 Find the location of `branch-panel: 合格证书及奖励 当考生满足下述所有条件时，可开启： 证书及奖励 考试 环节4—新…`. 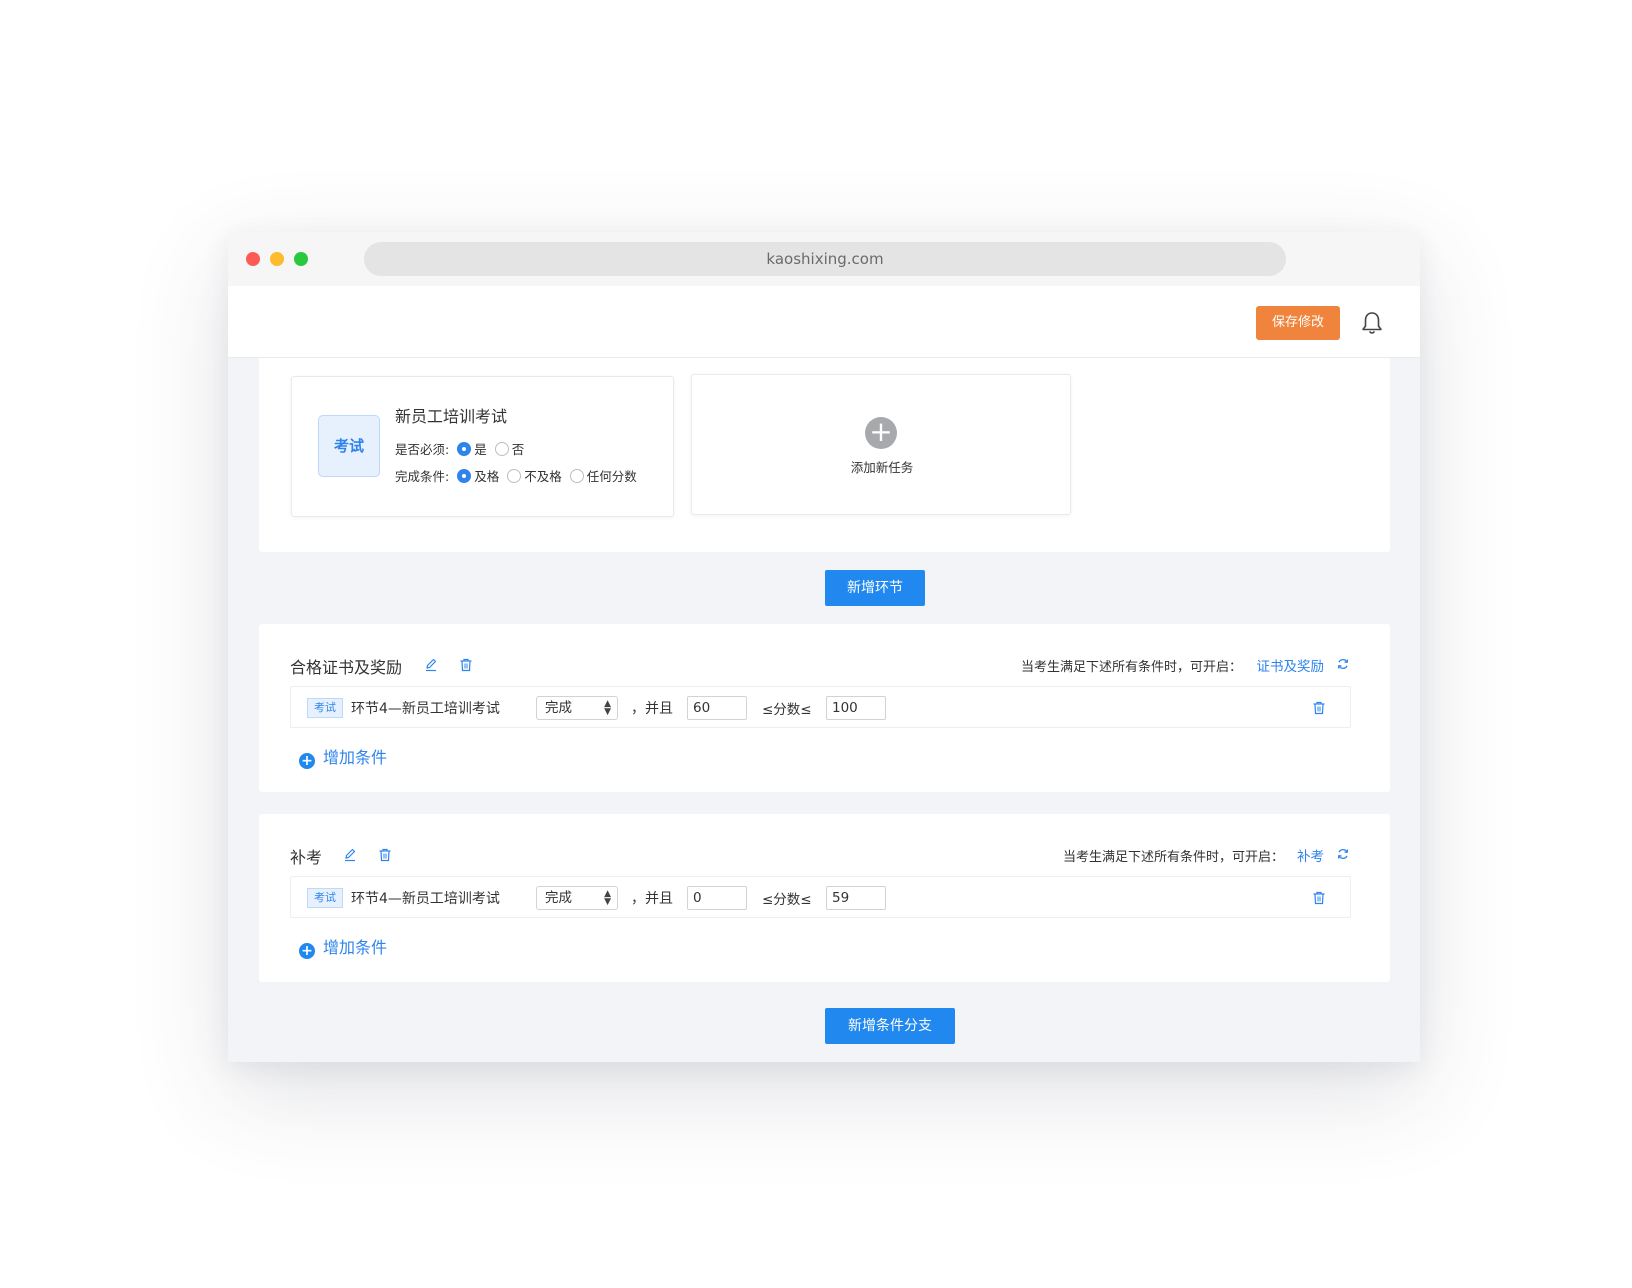

branch-panel: 合格证书及奖励 当考生满足下述所有条件时，可开启： 证书及奖励 考试 环节4—新… is located at coordinates (824, 708).